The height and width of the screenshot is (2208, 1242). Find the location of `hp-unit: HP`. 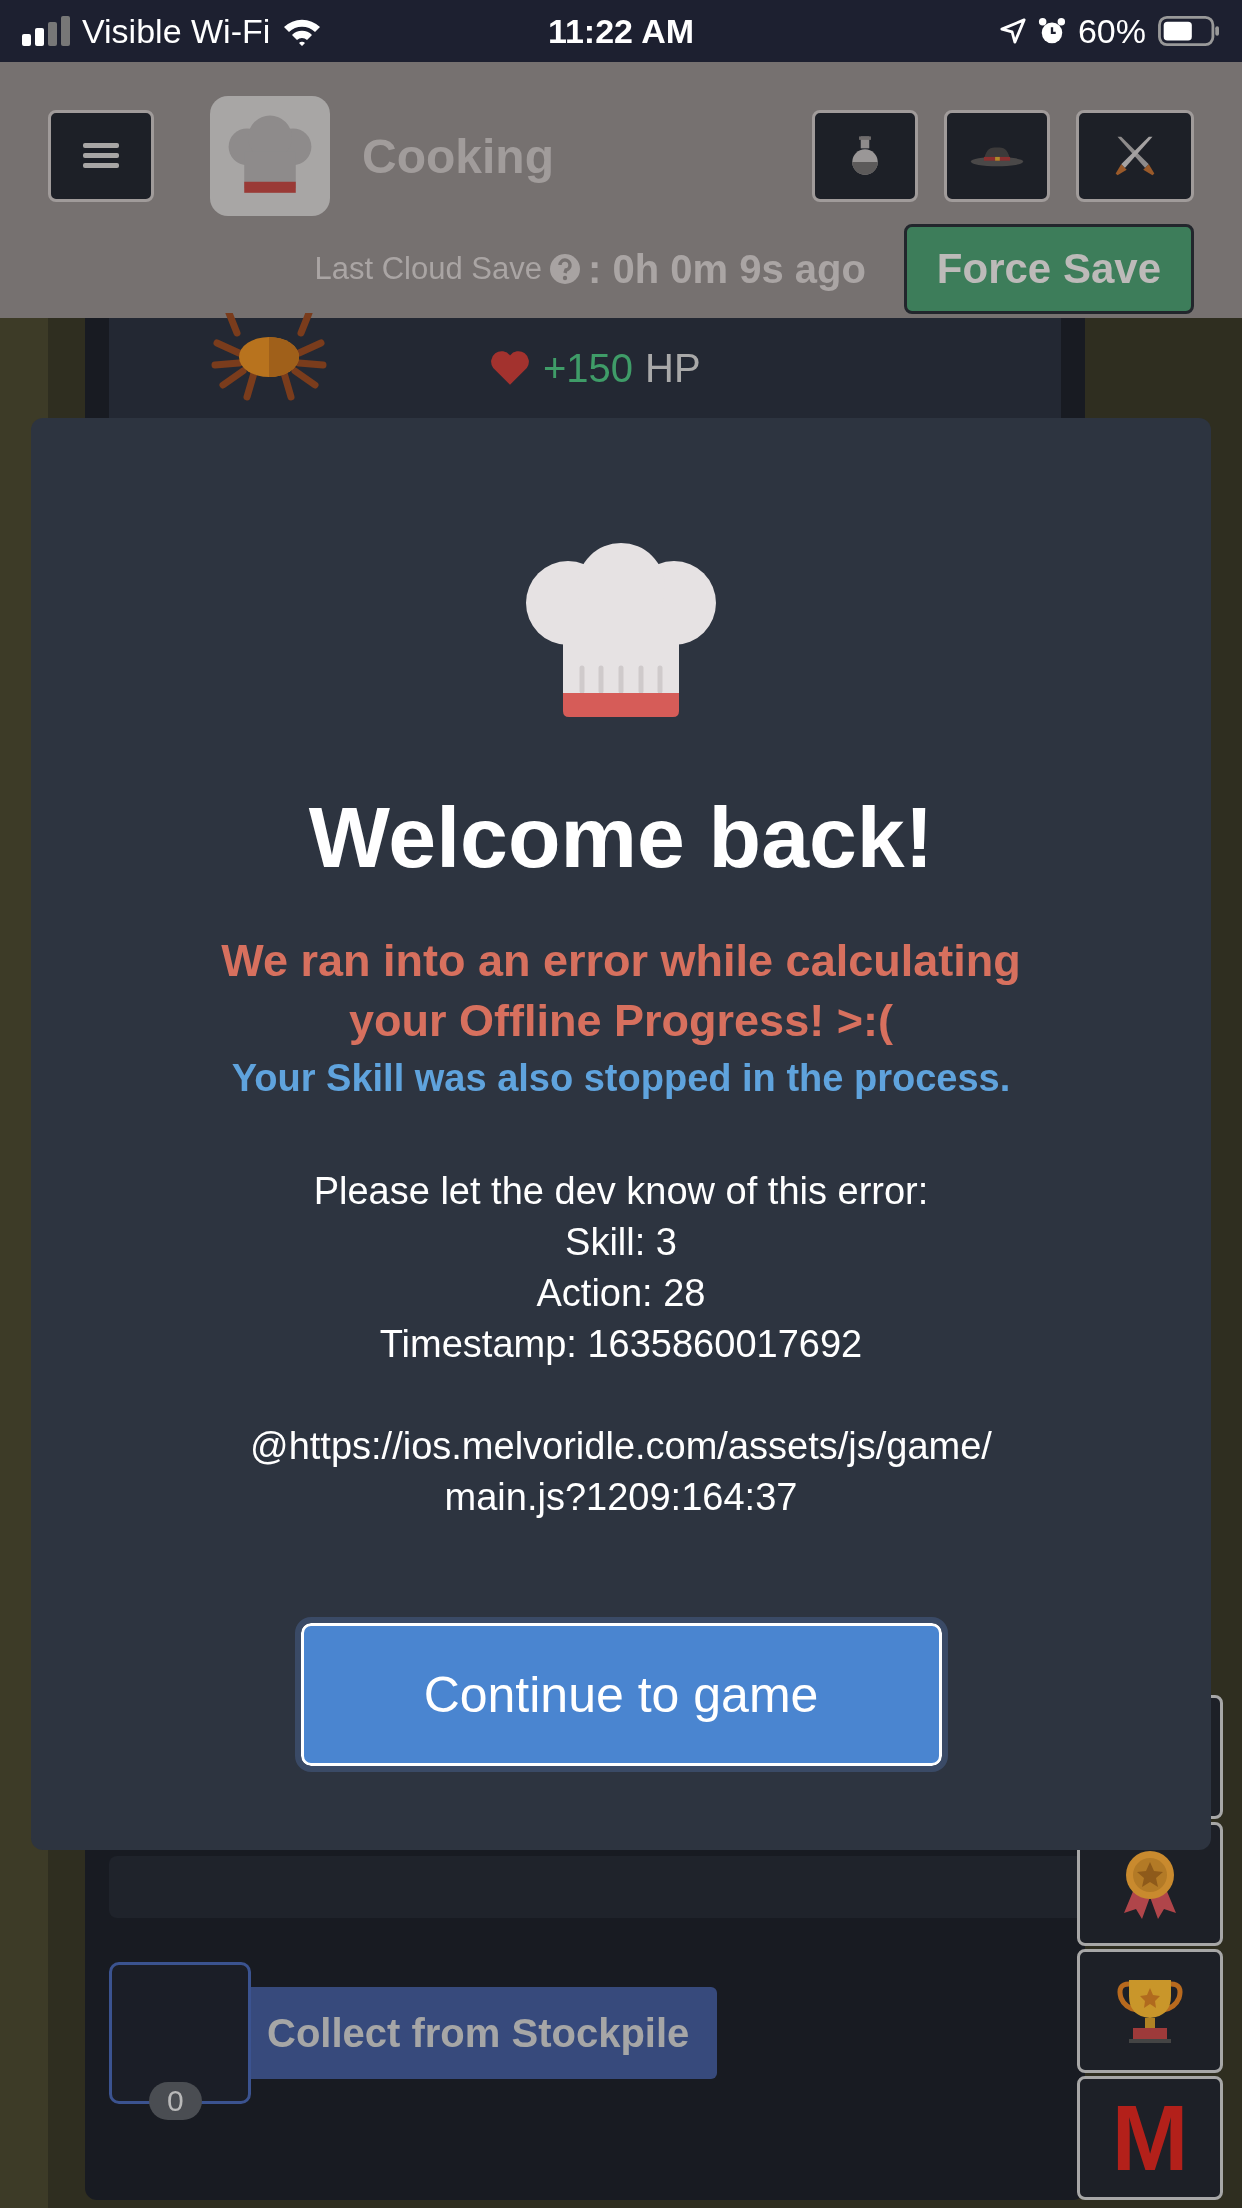

hp-unit: HP is located at coordinates (673, 368).